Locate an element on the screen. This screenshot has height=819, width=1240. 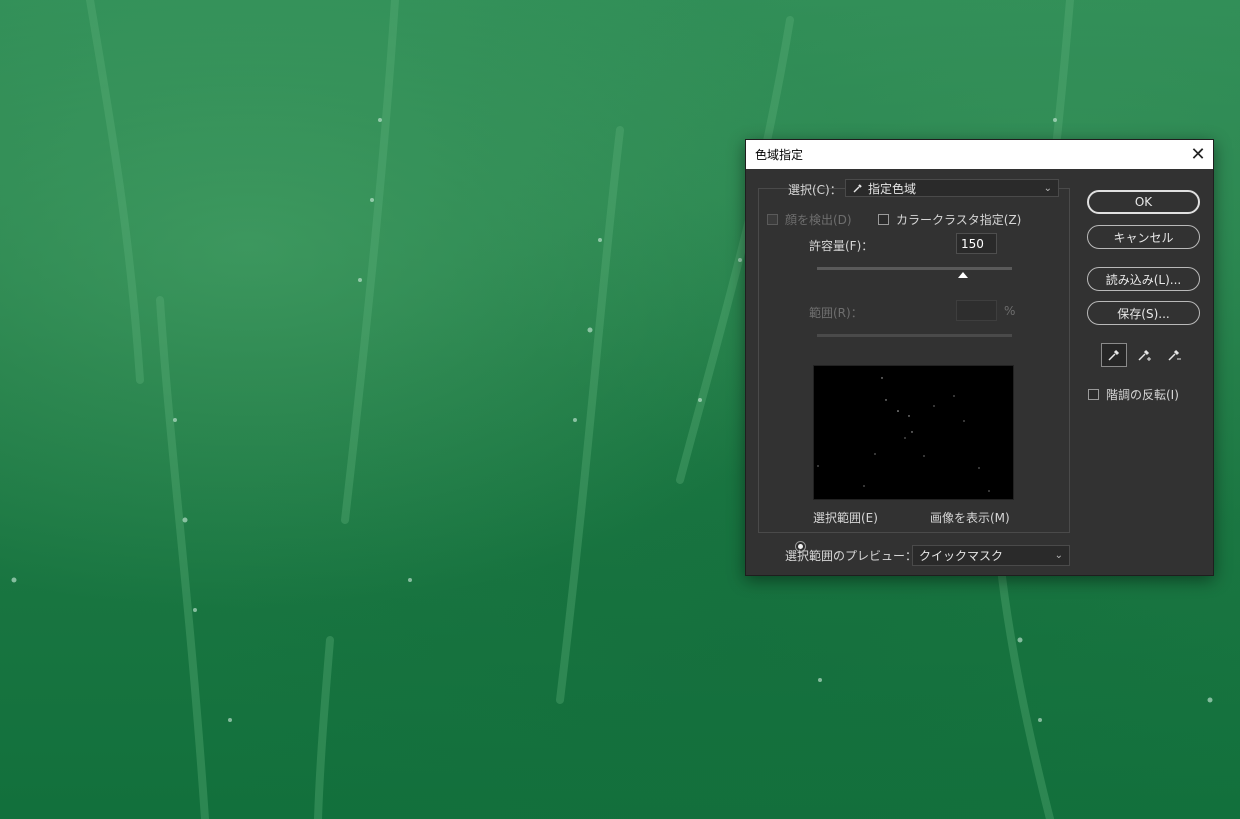
dialog-titlebar: 色域指定 ✕ is located at coordinates (979, 154).